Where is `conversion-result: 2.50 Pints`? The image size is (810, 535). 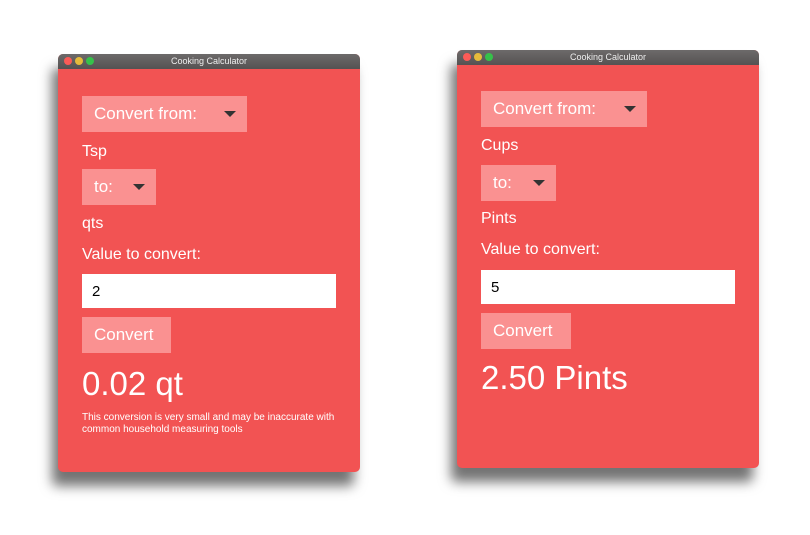 conversion-result: 2.50 Pints is located at coordinates (554, 377).